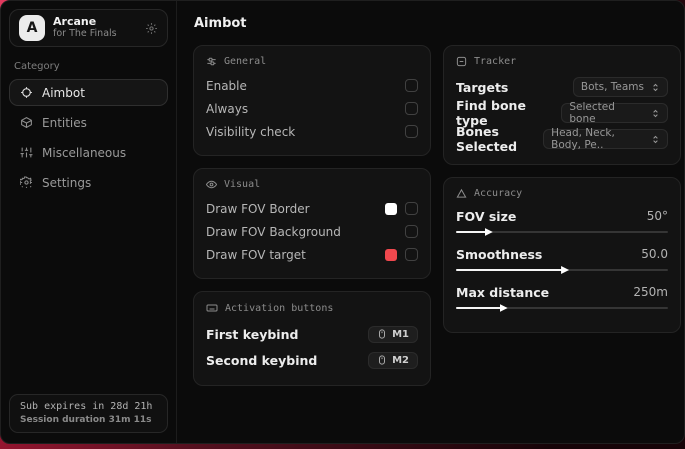 Image resolution: width=685 pixels, height=449 pixels. What do you see at coordinates (400, 334) in the screenshot?
I see `keybind-value: M1` at bounding box center [400, 334].